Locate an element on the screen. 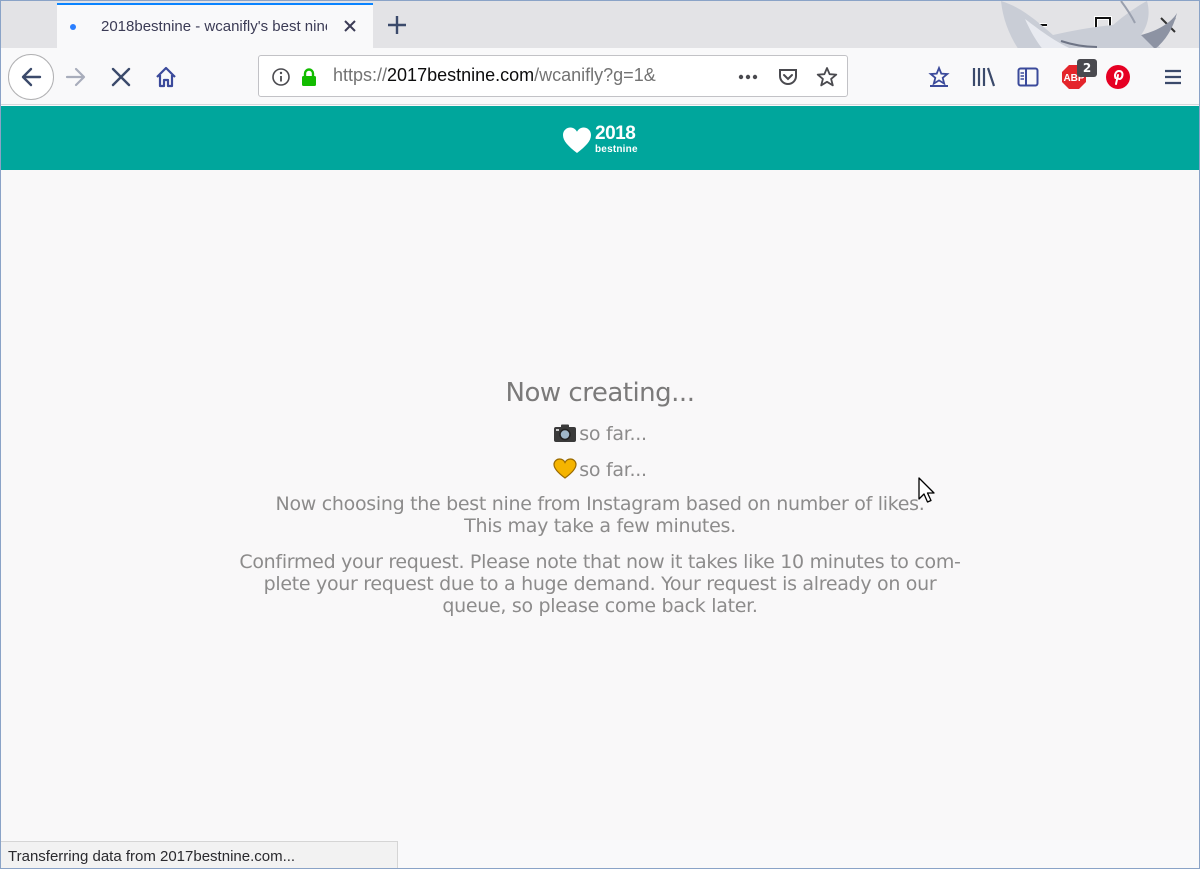  site-header: 2018 bestnine is located at coordinates (600, 138).